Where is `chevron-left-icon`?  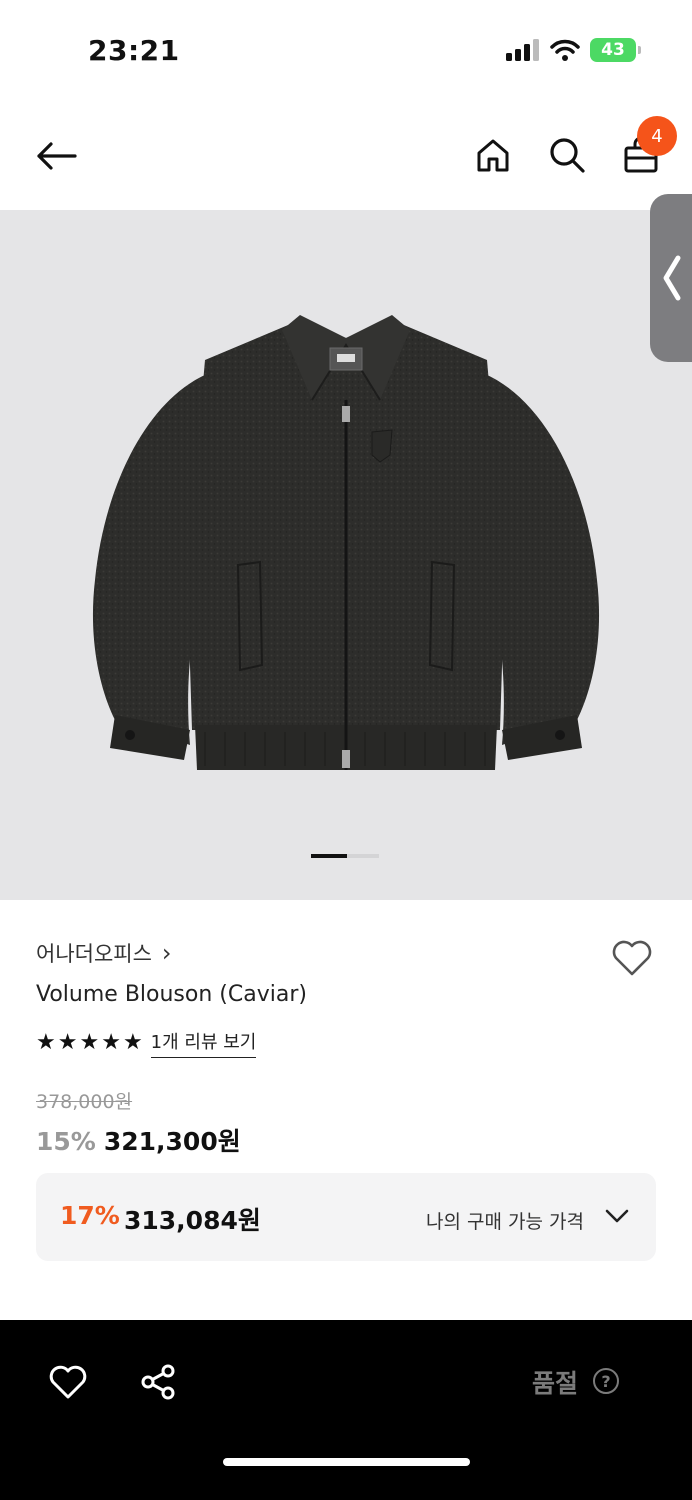 chevron-left-icon is located at coordinates (672, 278).